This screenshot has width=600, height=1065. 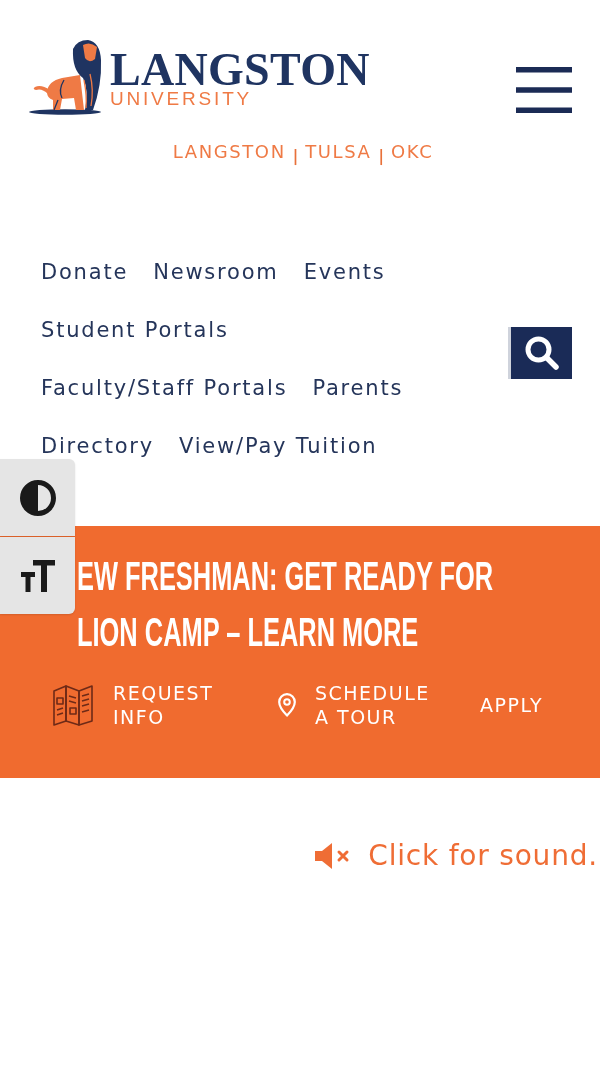 I want to click on contrast-icon, so click(x=37, y=497).